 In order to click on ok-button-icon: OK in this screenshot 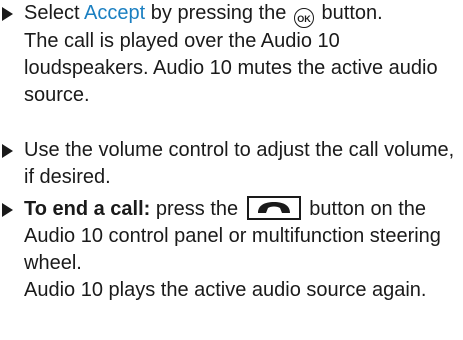, I will do `click(303, 18)`.